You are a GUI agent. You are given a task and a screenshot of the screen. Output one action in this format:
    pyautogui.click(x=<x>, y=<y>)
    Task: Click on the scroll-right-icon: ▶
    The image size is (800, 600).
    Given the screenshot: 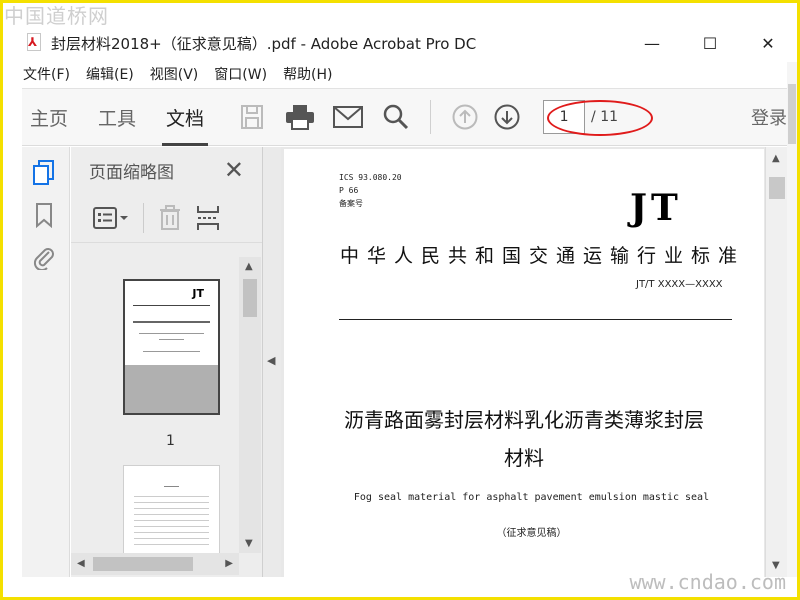 What is the action you would take?
    pyautogui.click(x=229, y=563)
    